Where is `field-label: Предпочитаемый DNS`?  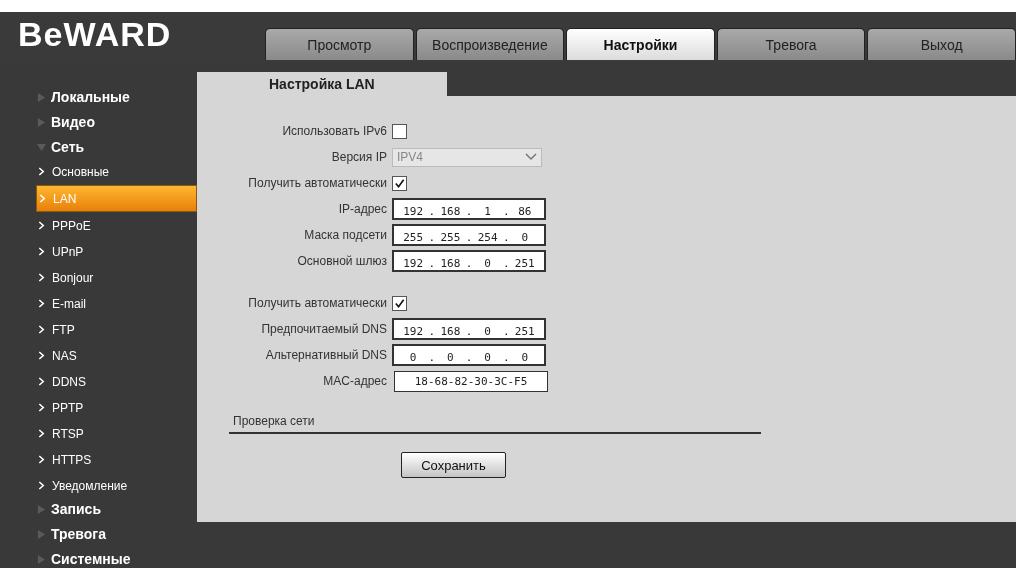
field-label: Предпочитаемый DNS is located at coordinates (324, 329).